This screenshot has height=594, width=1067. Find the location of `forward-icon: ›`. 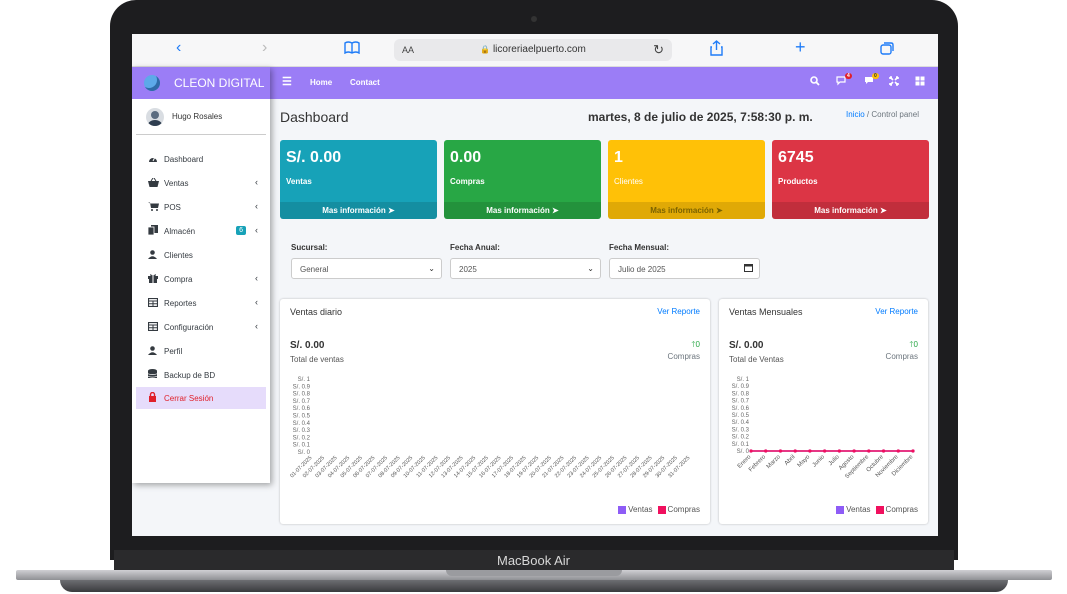

forward-icon: › is located at coordinates (264, 48).